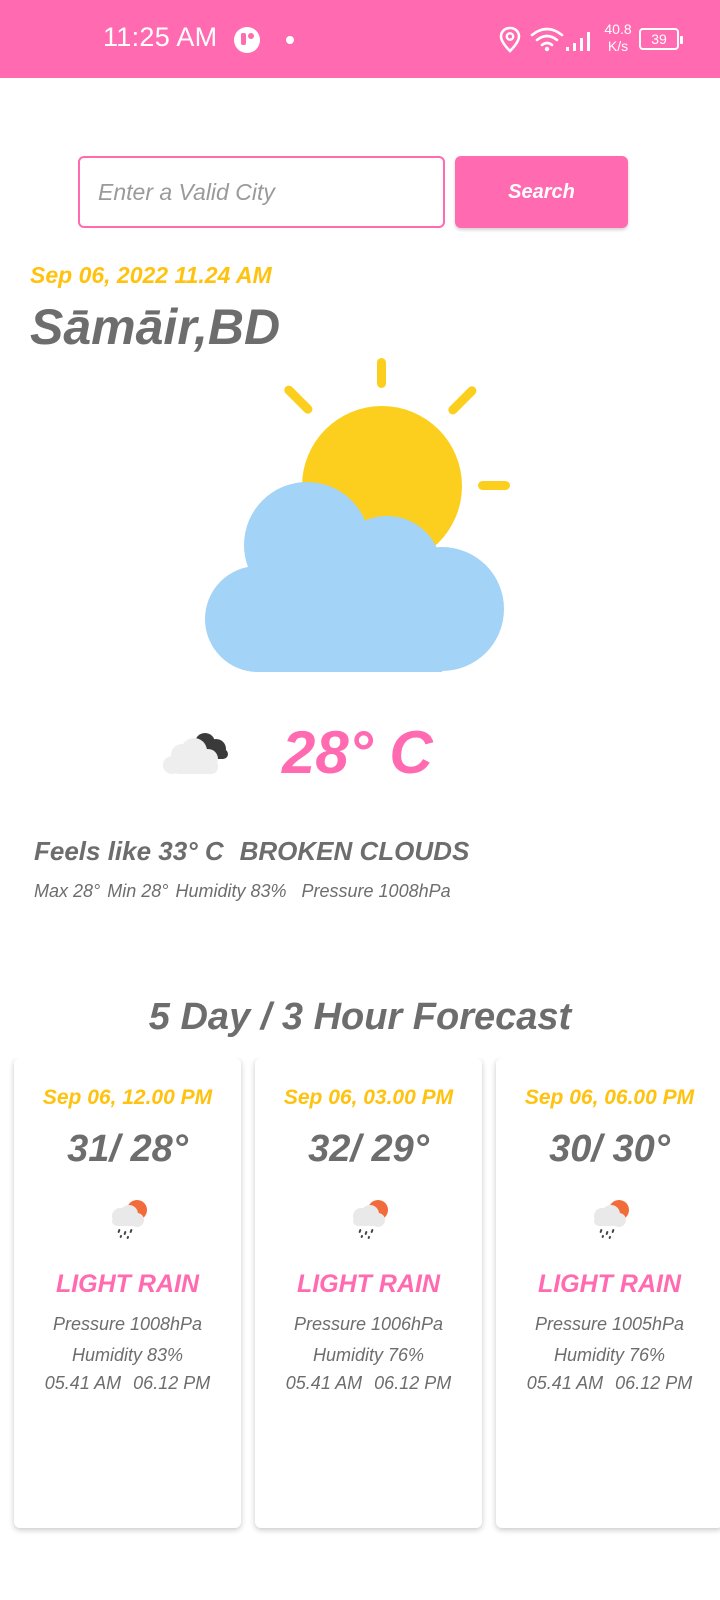 This screenshot has width=720, height=1600. What do you see at coordinates (368, 1324) in the screenshot?
I see `forecast-pressure: Pressure 1006hPa` at bounding box center [368, 1324].